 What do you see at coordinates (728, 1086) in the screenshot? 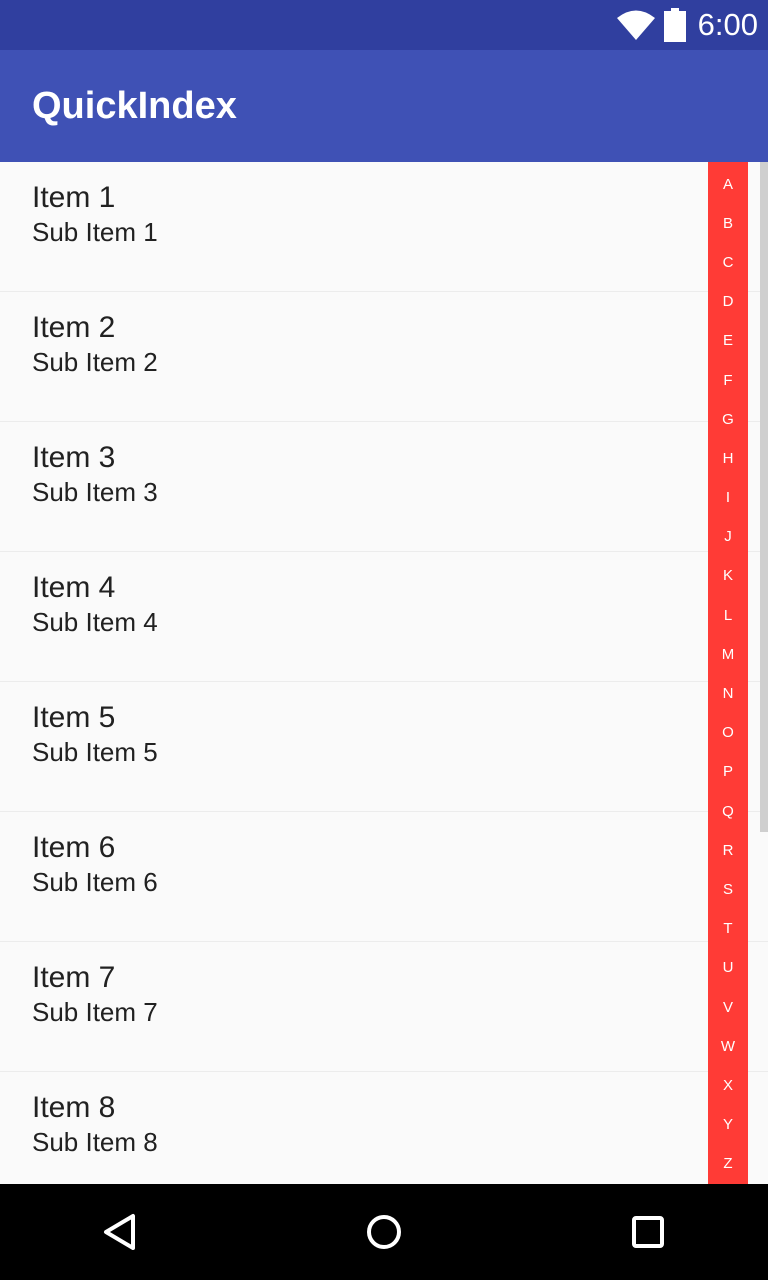
I see `index-letter-x: X` at bounding box center [728, 1086].